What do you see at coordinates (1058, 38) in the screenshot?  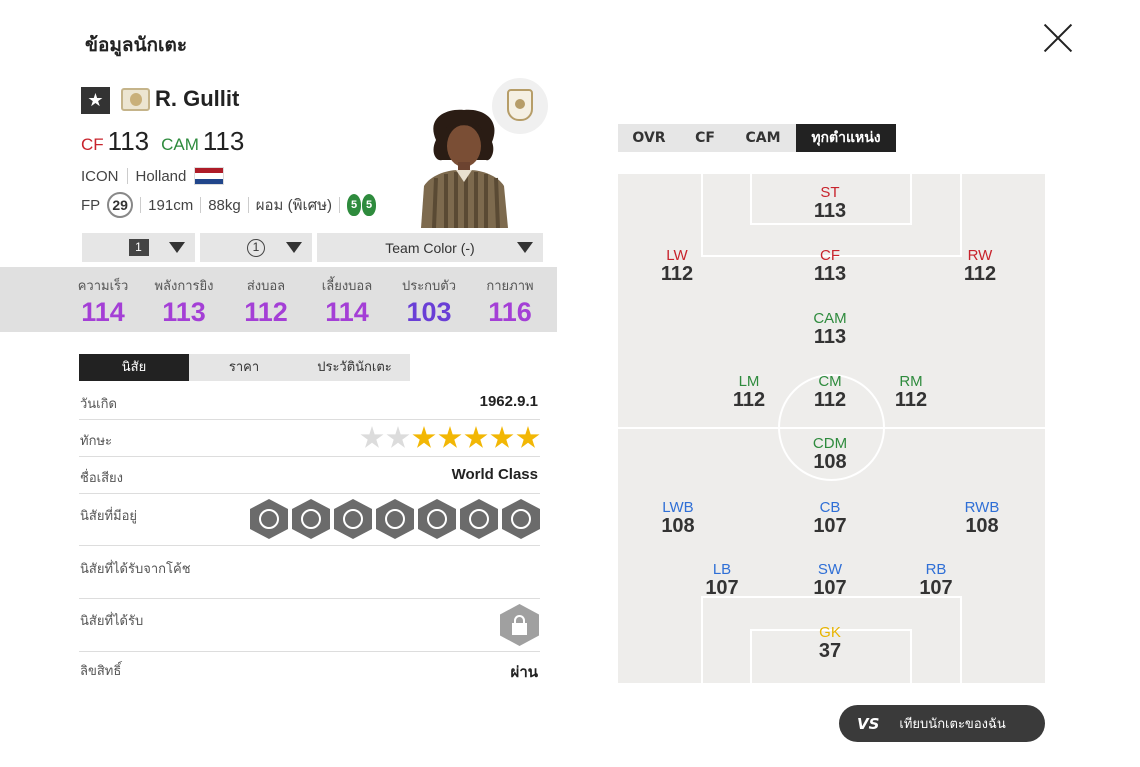 I see `close-icon` at bounding box center [1058, 38].